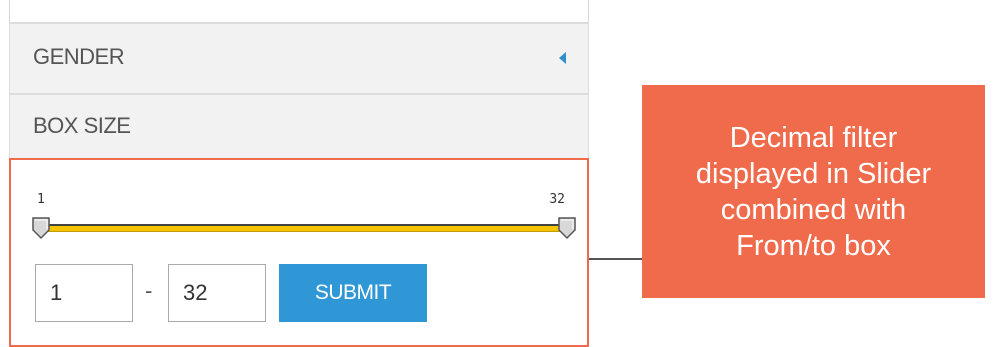  What do you see at coordinates (304, 228) in the screenshot?
I see `slider-track` at bounding box center [304, 228].